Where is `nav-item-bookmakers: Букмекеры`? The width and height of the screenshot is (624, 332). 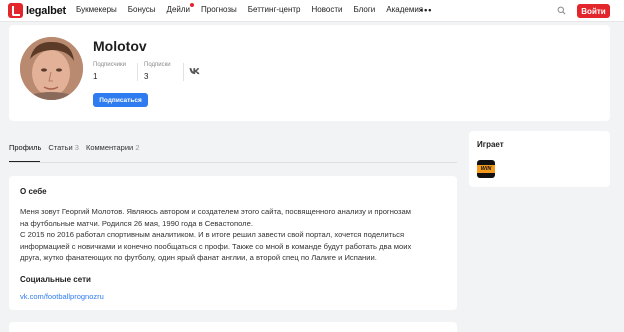 nav-item-bookmakers: Букмекеры is located at coordinates (96, 9).